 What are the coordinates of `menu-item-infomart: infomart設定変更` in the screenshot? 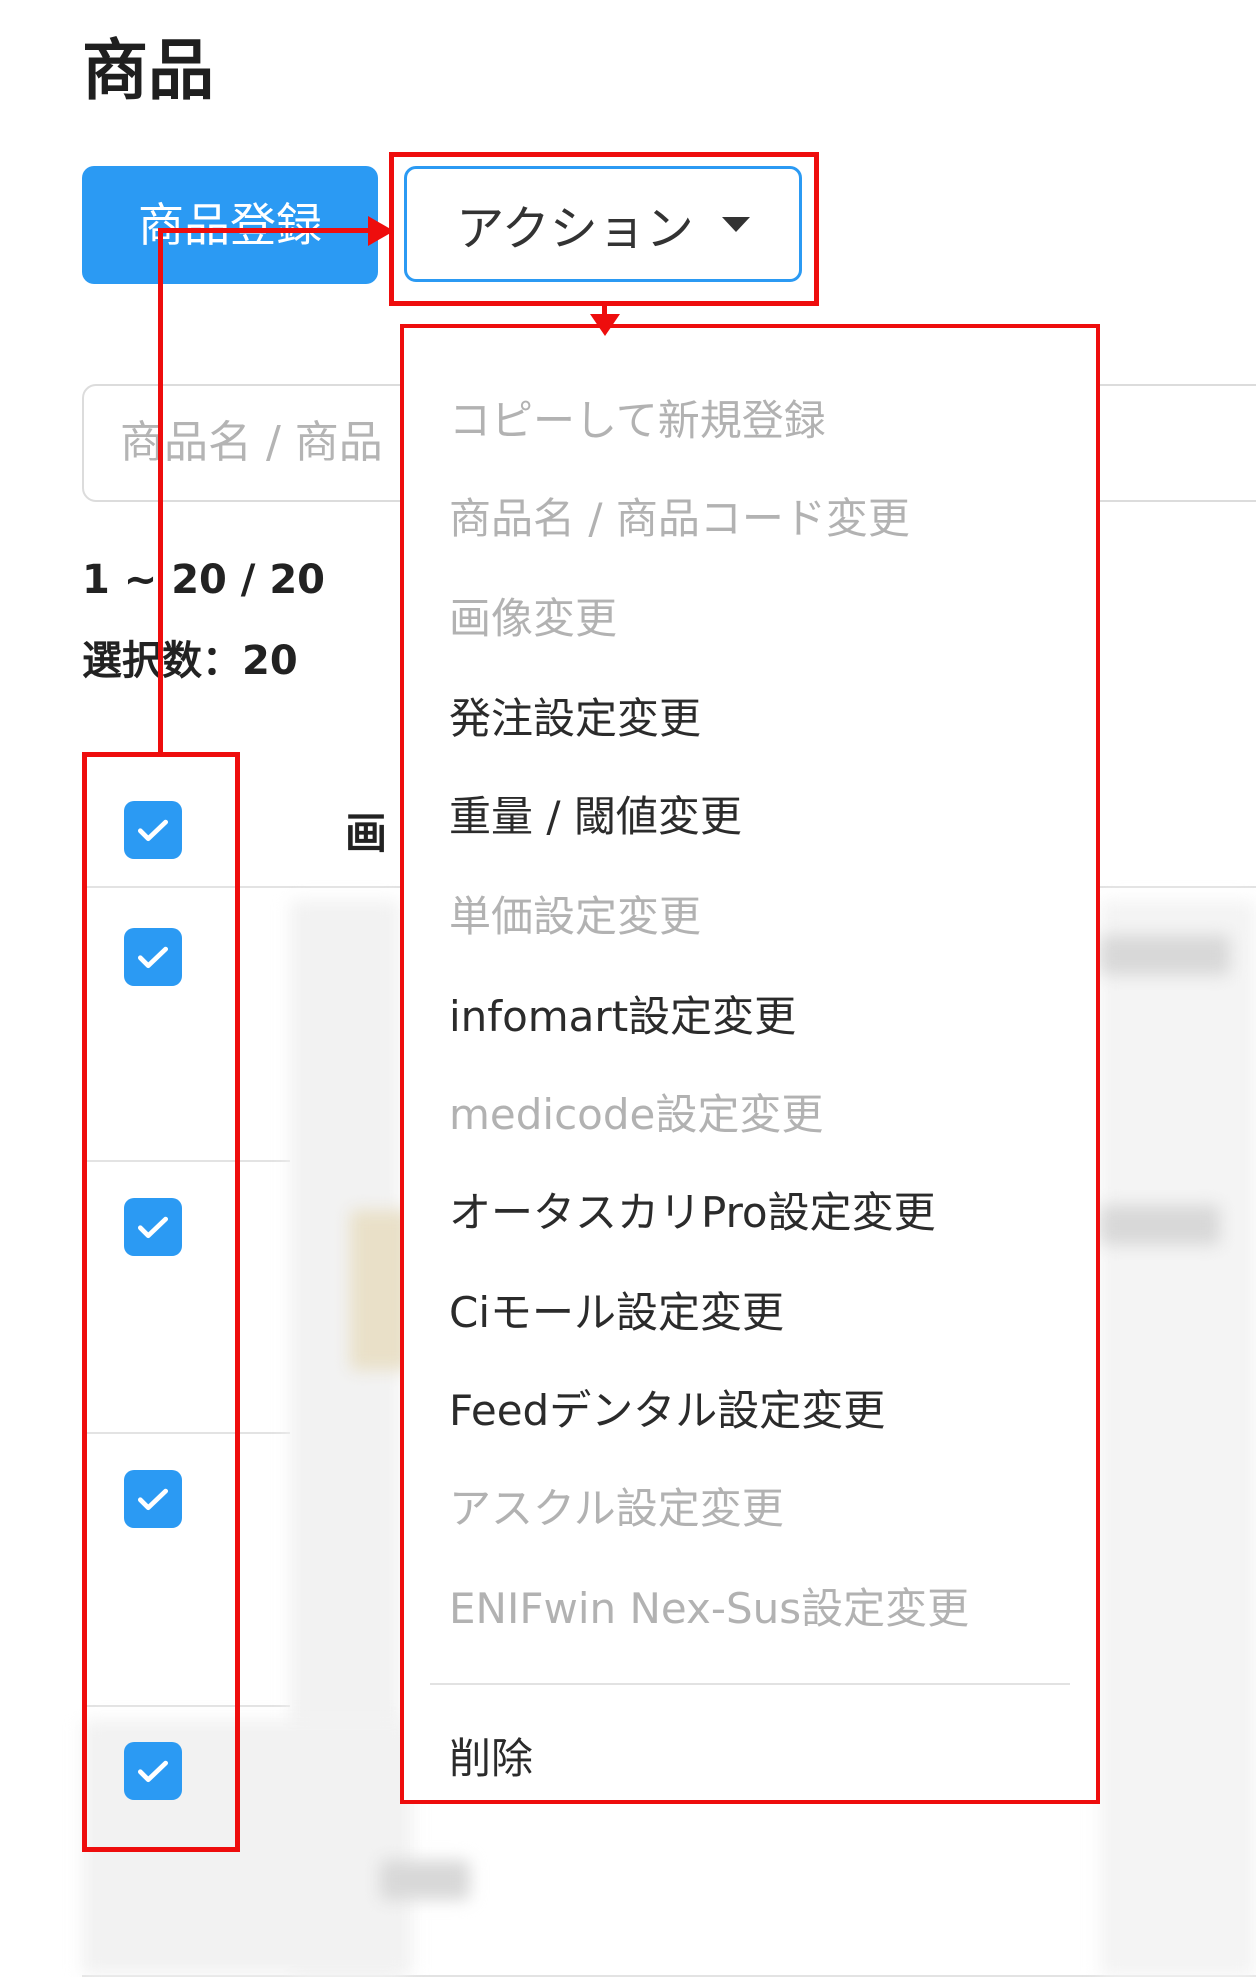 It's located at (622, 1017).